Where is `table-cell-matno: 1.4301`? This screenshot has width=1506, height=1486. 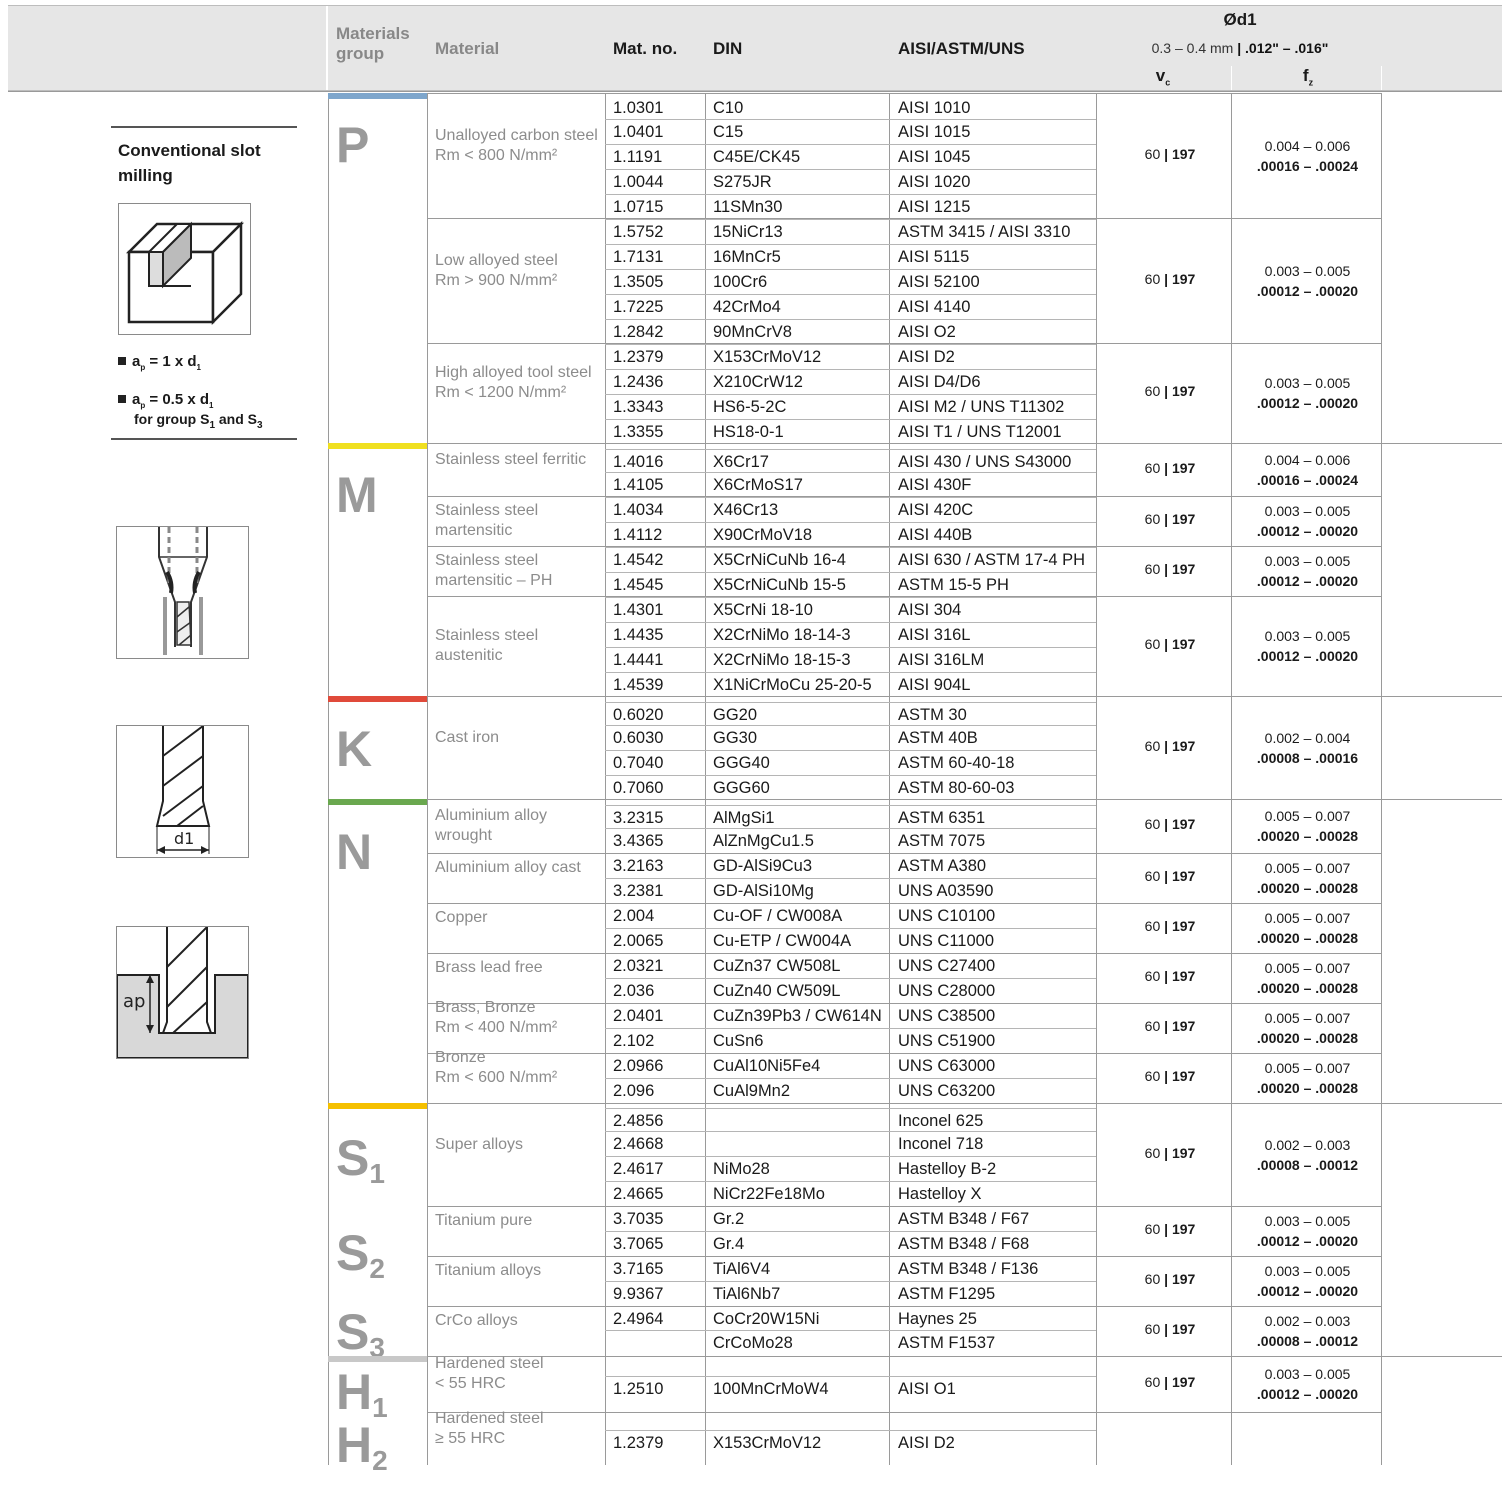
table-cell-matno: 1.4301 is located at coordinates (638, 610).